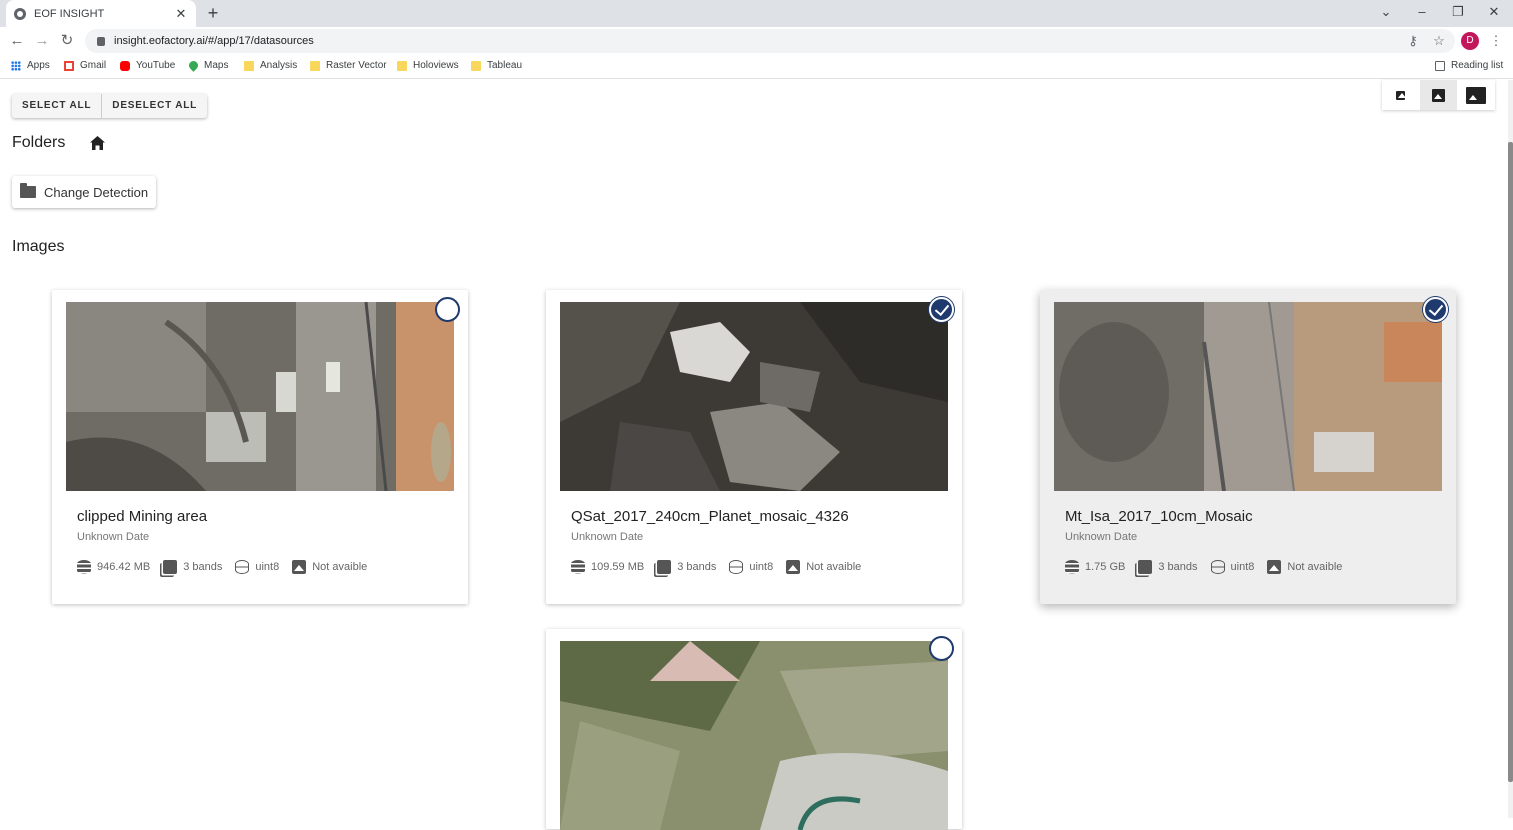  I want to click on medium-view-button, so click(1438, 95).